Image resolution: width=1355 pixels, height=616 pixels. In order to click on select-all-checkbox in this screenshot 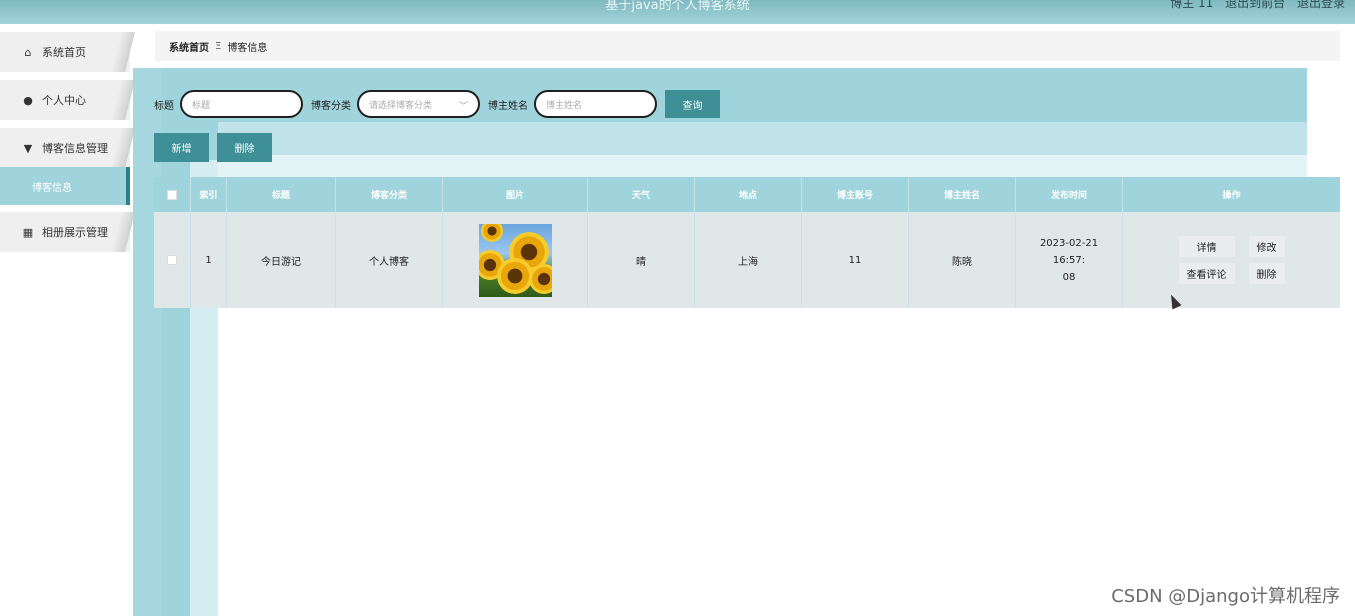, I will do `click(172, 194)`.